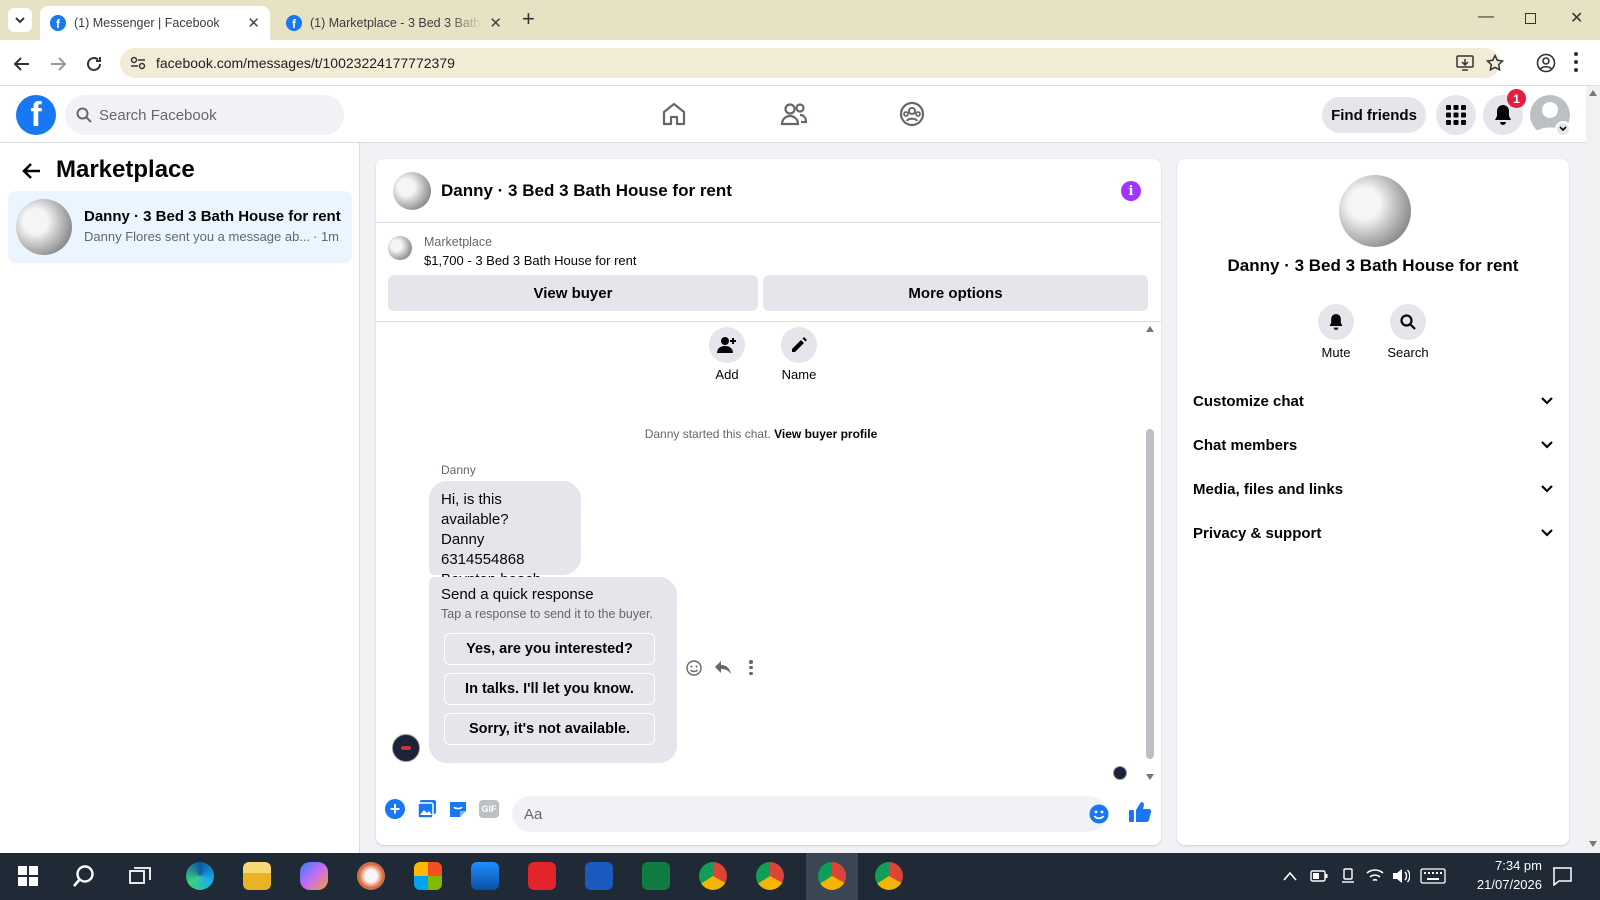 The image size is (1600, 900). What do you see at coordinates (314, 876) in the screenshot?
I see `copilot-icon` at bounding box center [314, 876].